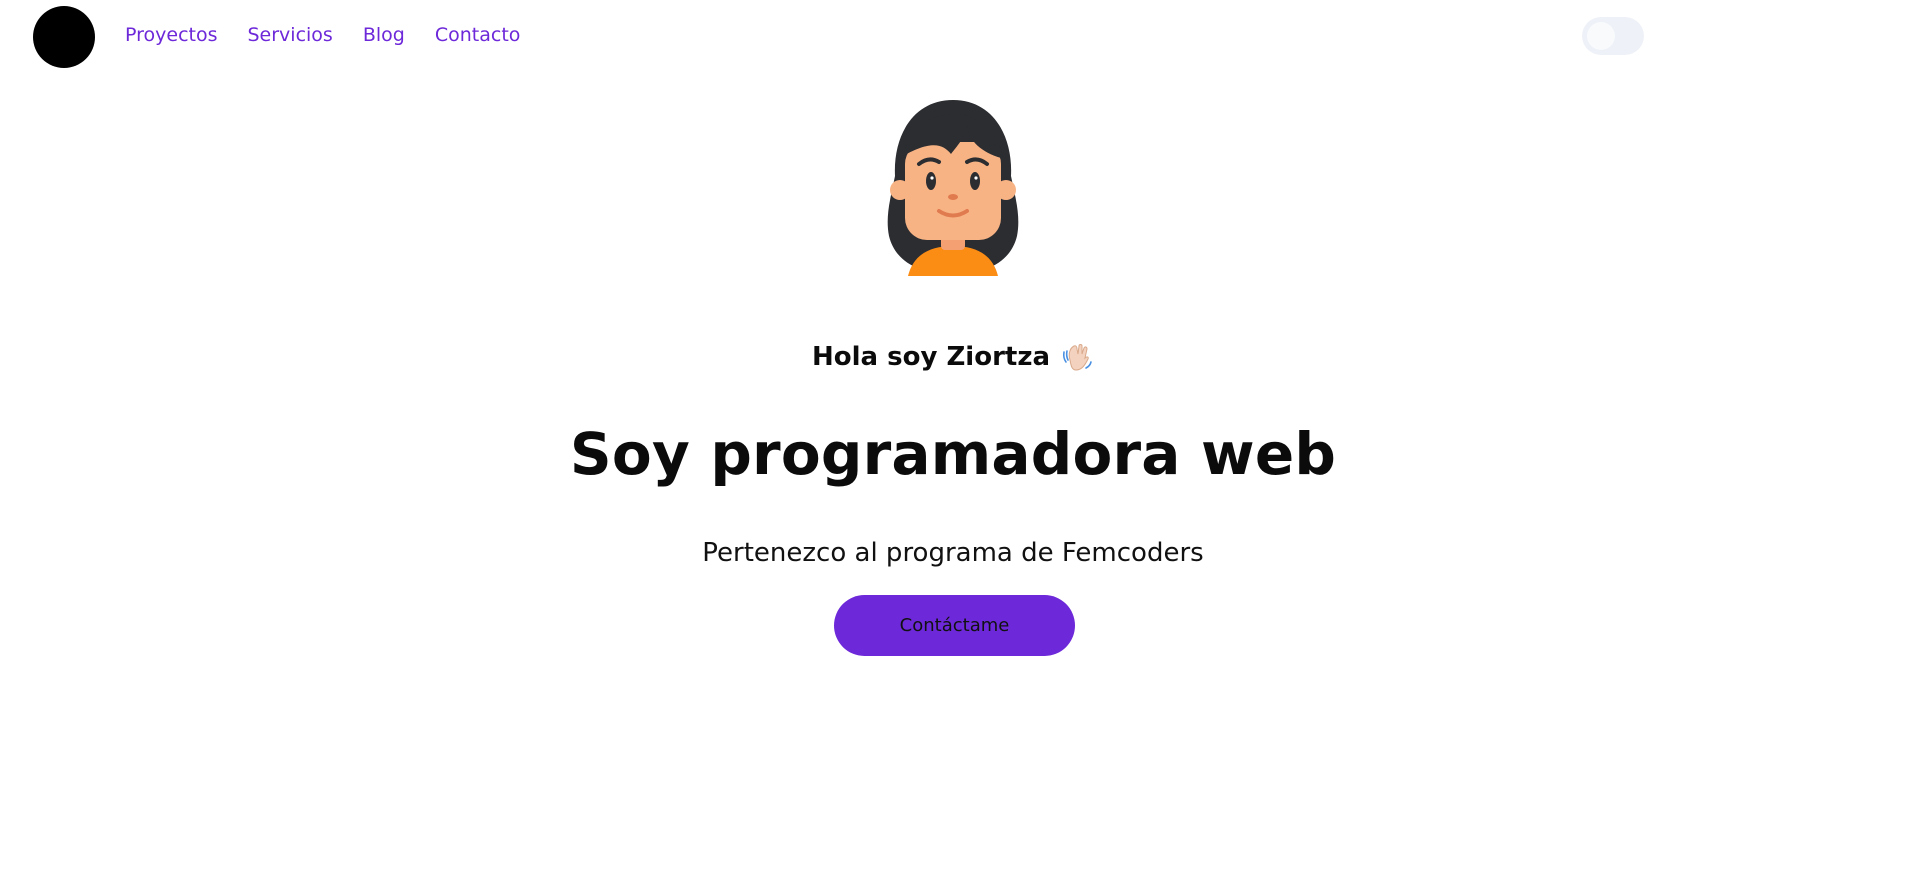 The image size is (1906, 887). Describe the element at coordinates (953, 37) in the screenshot. I see `top-navbar: Proyectos Servicios Blog Contacto` at that location.